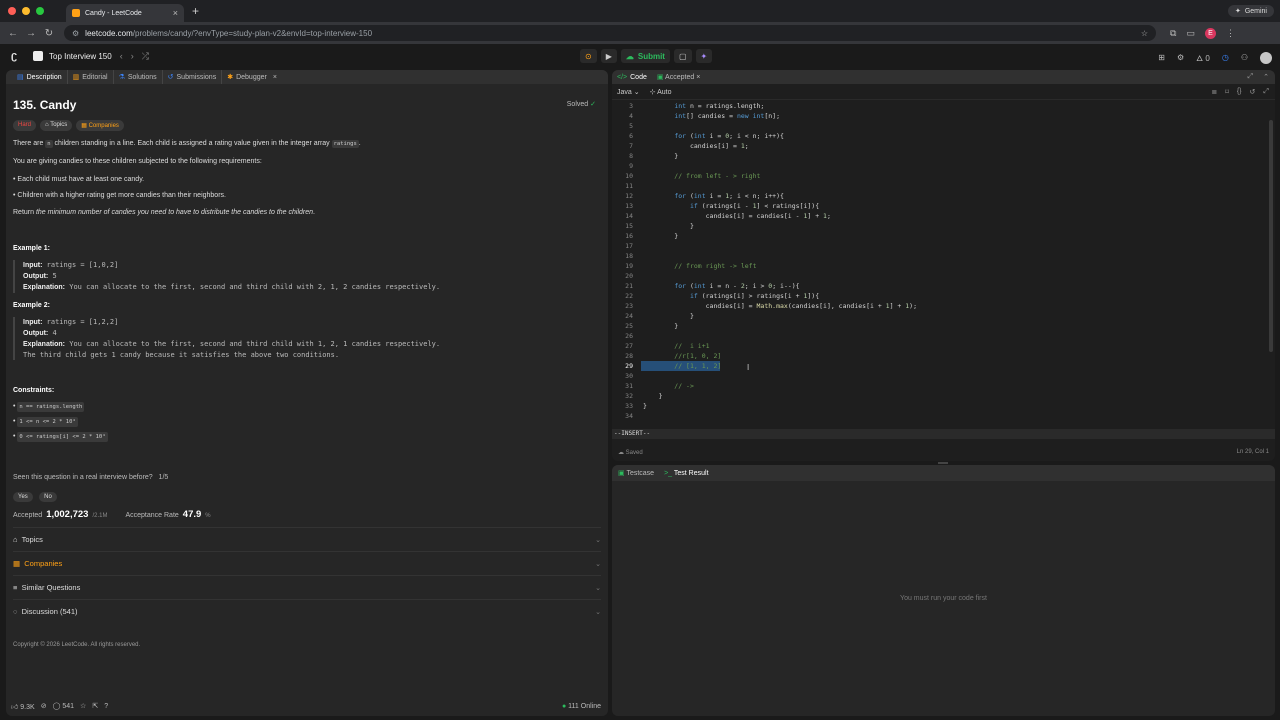 This screenshot has height=720, width=1280. I want to click on share-icon: ⇱, so click(95, 706).